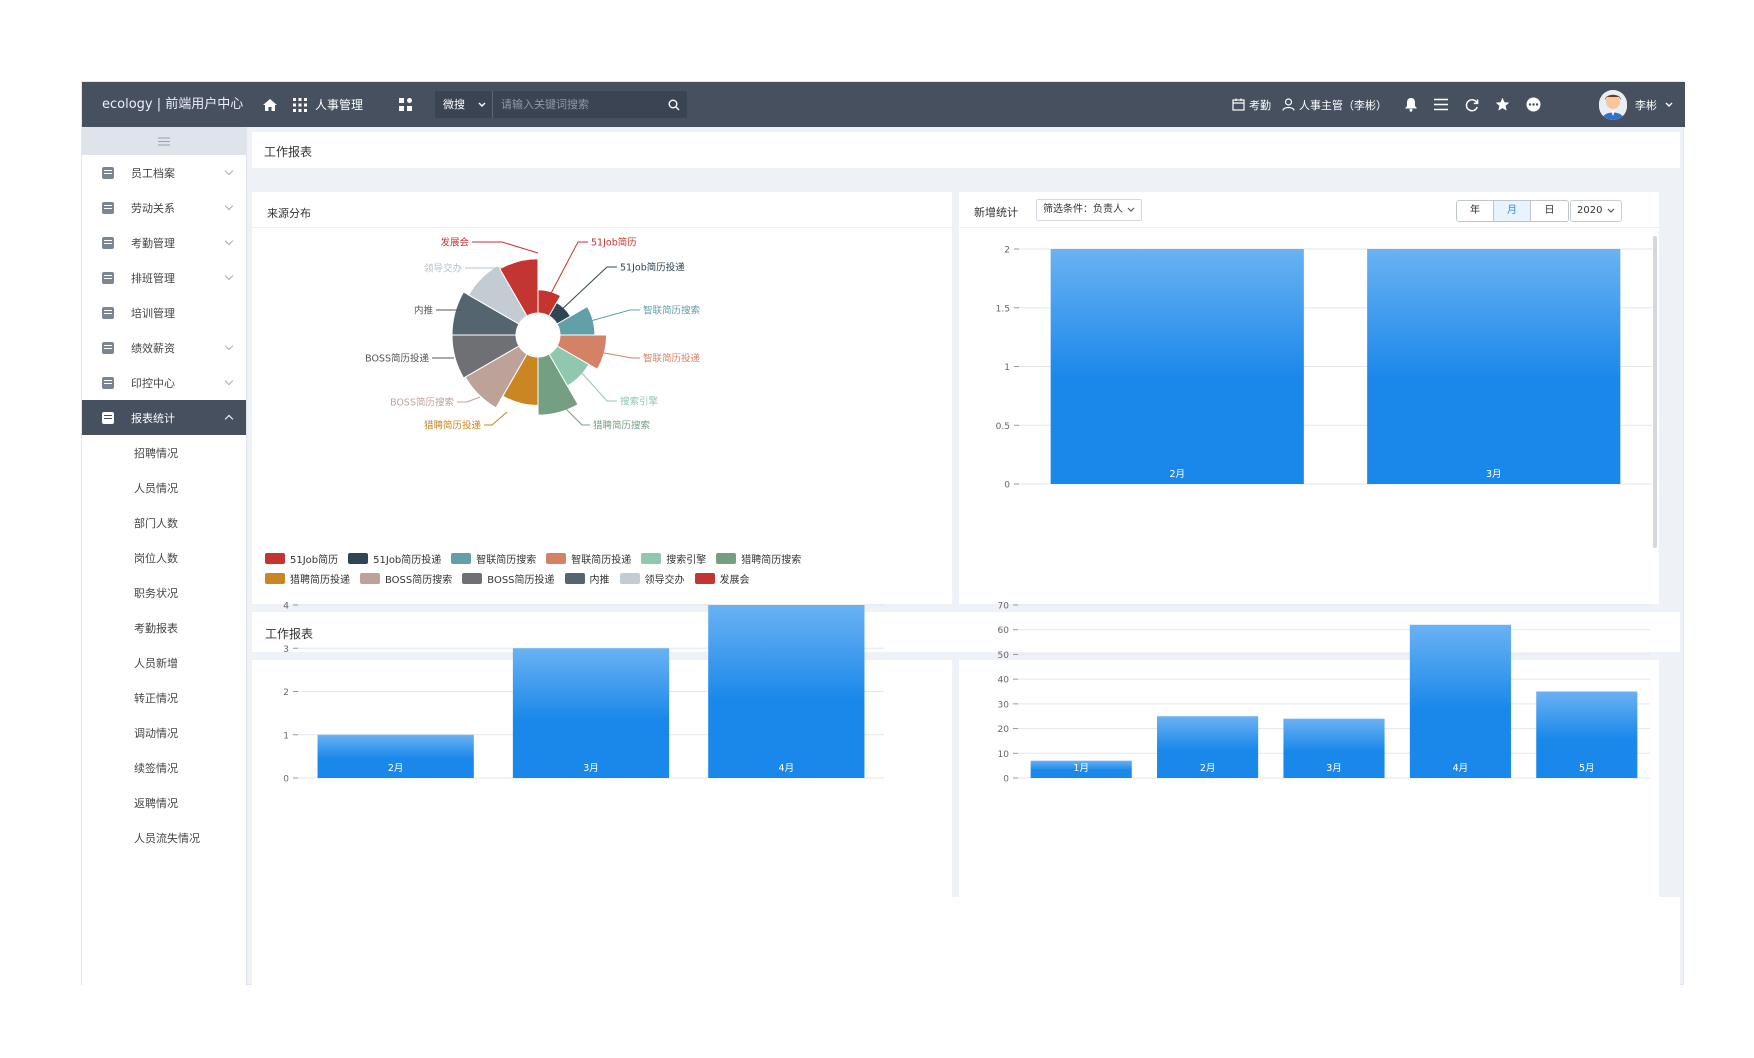 This screenshot has height=1058, width=1754. I want to click on rose-label: 猎聘简历搜索, so click(621, 426).